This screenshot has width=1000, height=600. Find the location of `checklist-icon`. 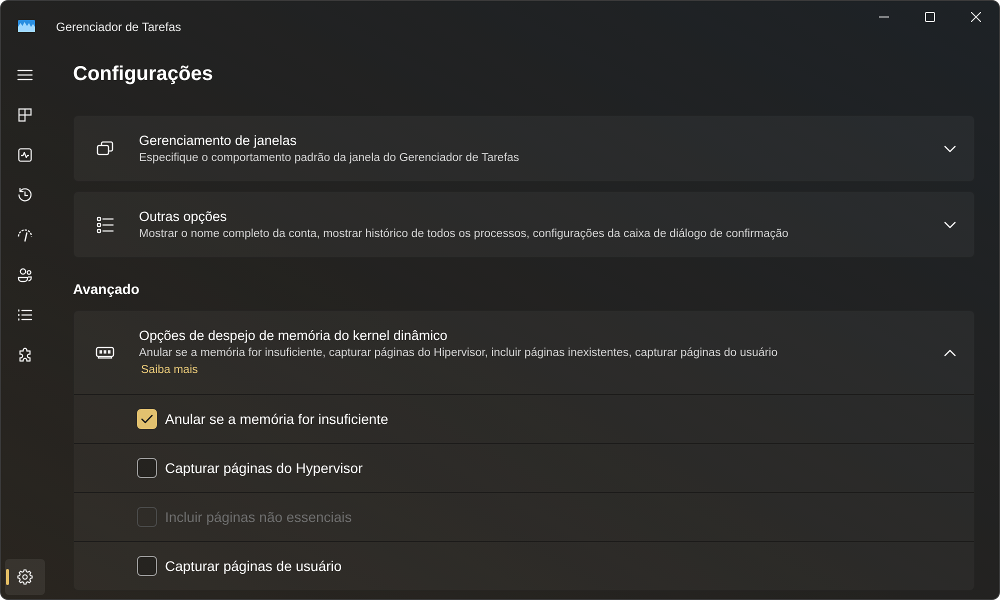

checklist-icon is located at coordinates (105, 224).